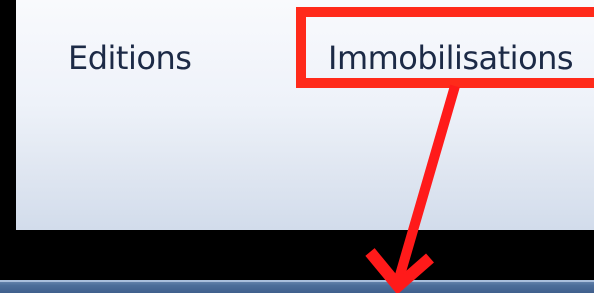 This screenshot has height=293, width=594. Describe the element at coordinates (412, 188) in the screenshot. I see `annotation-arrow-icon` at that location.